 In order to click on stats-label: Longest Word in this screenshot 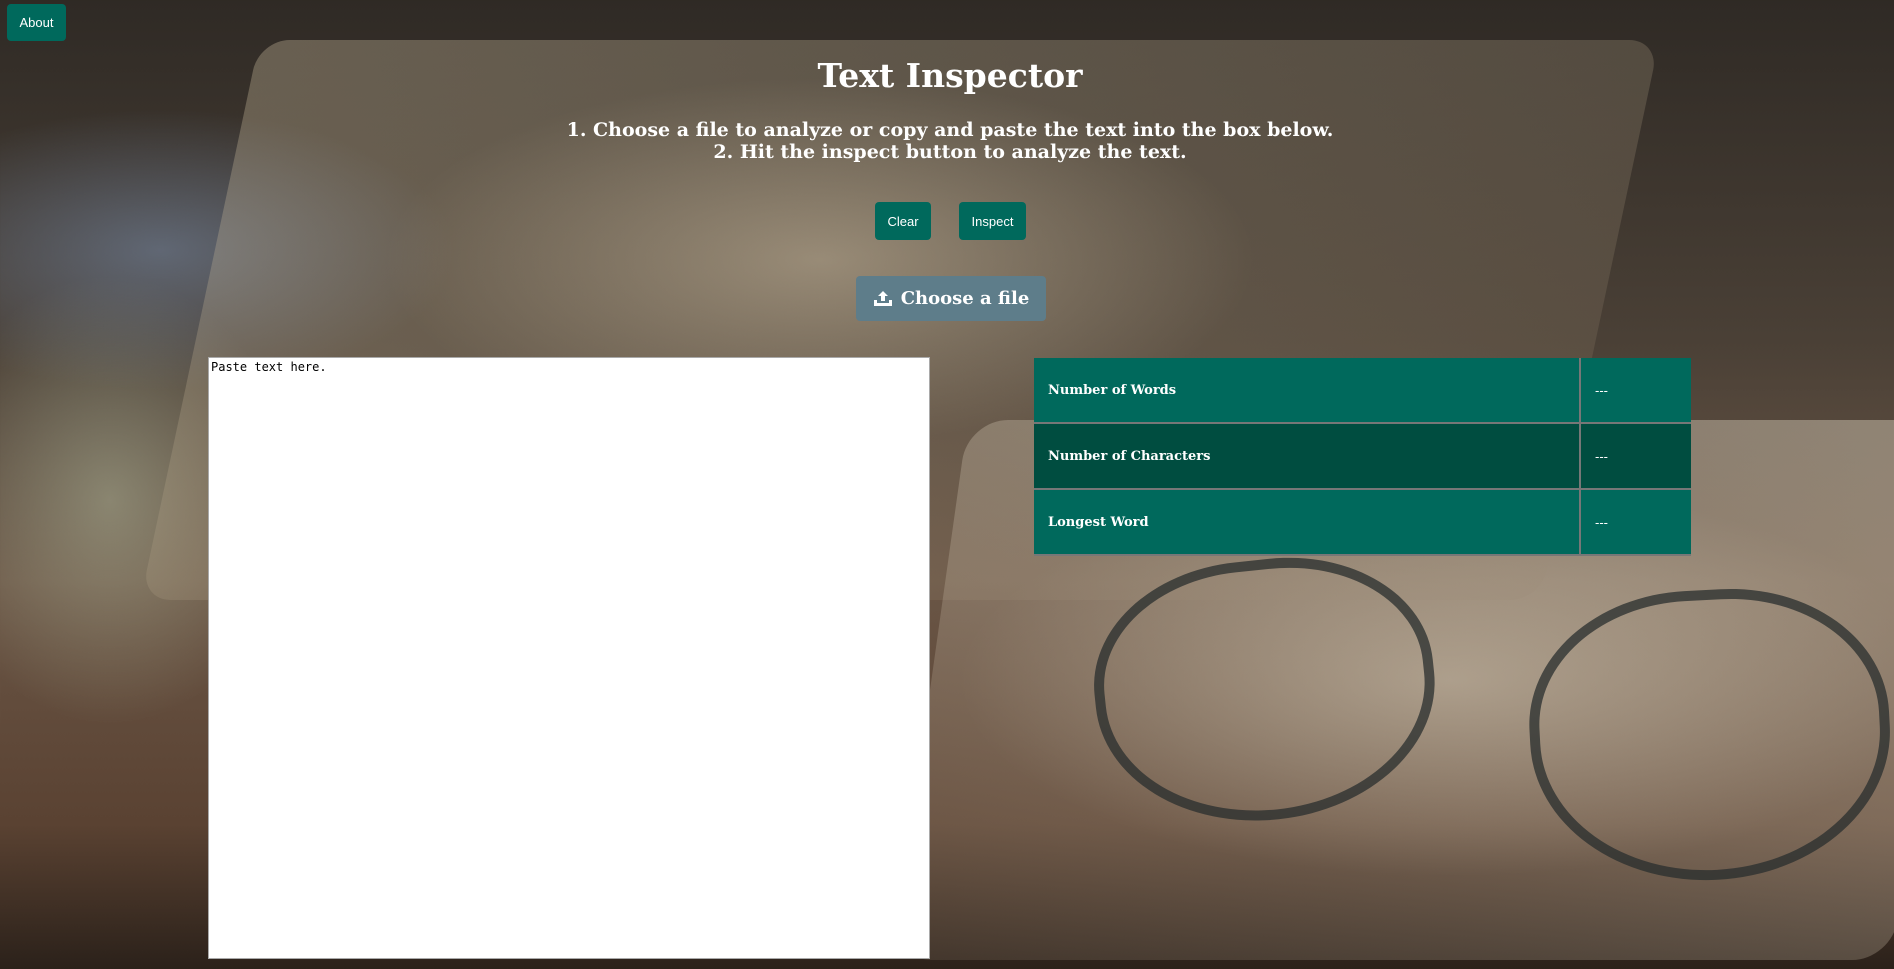, I will do `click(1307, 522)`.